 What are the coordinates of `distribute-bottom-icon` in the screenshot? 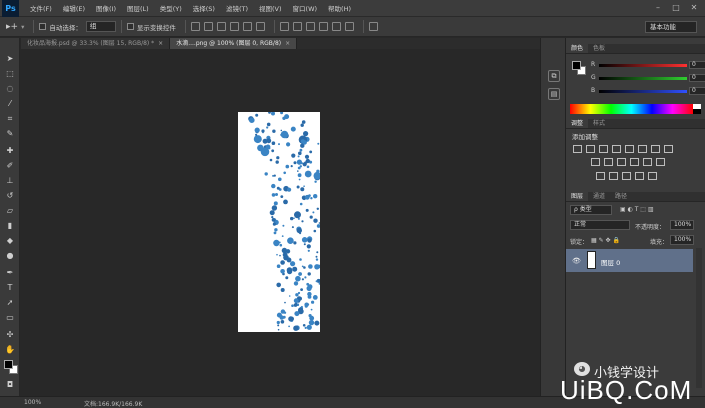 It's located at (310, 26).